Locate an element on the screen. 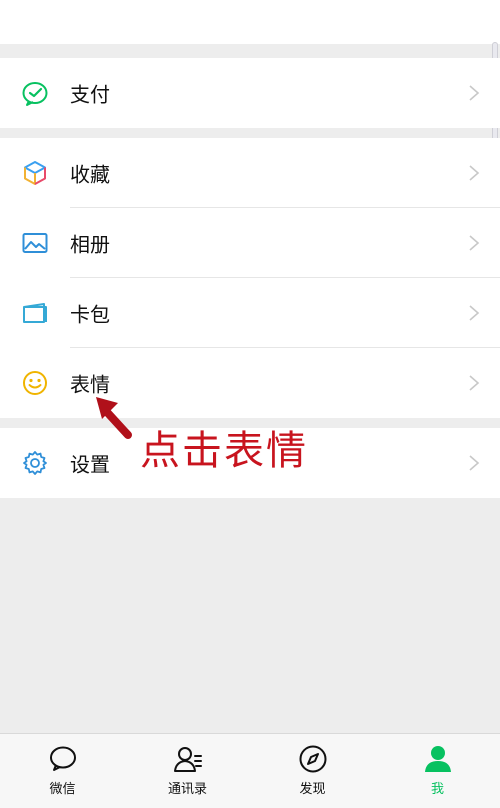 The image size is (500, 808). annotation-arrow-icon is located at coordinates (114, 418).